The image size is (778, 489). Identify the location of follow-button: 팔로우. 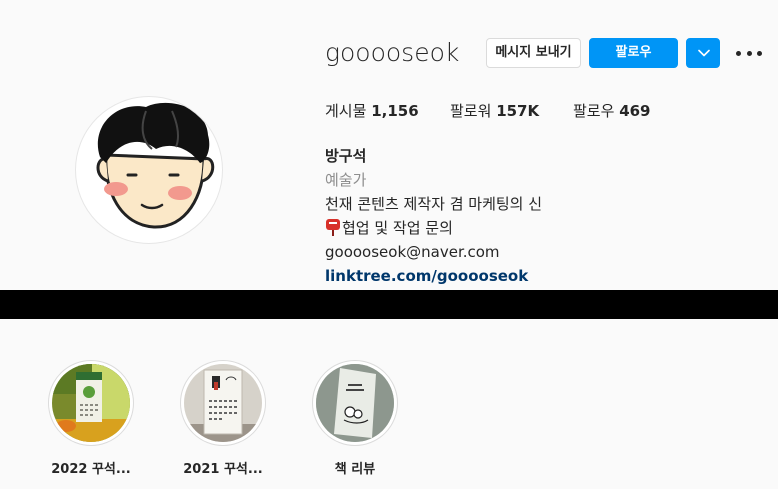
(633, 53).